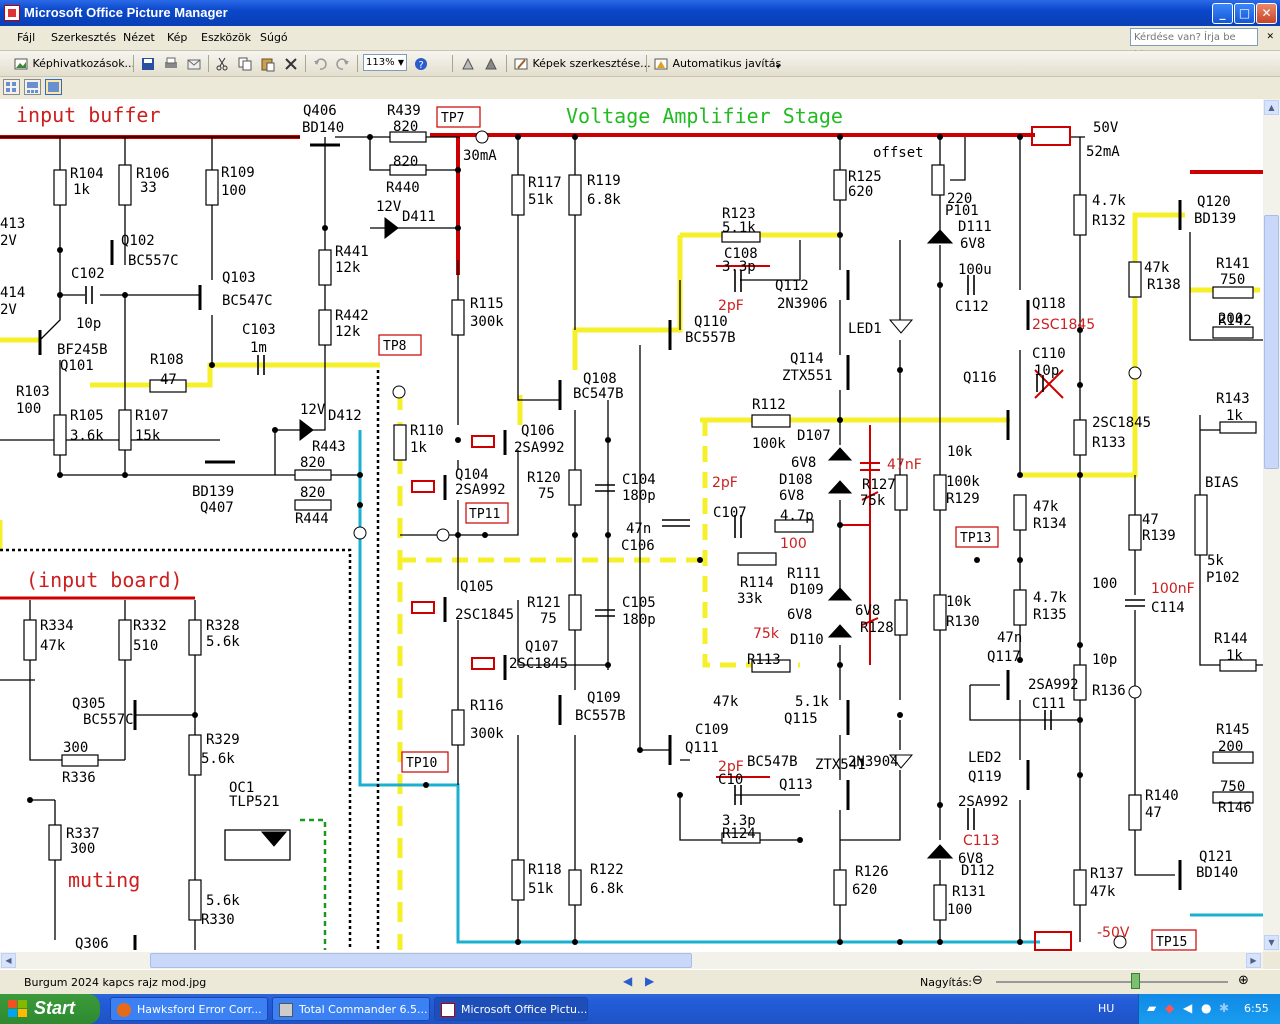 Image resolution: width=1280 pixels, height=1024 pixels. I want to click on component-label: C106, so click(638, 546).